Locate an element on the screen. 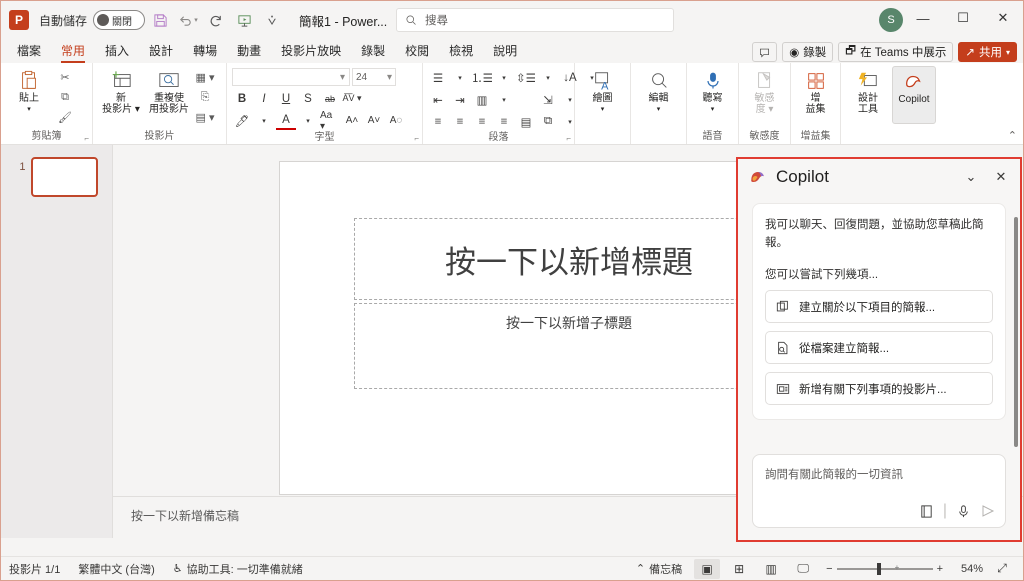  prompt-book-icon is located at coordinates (926, 511).